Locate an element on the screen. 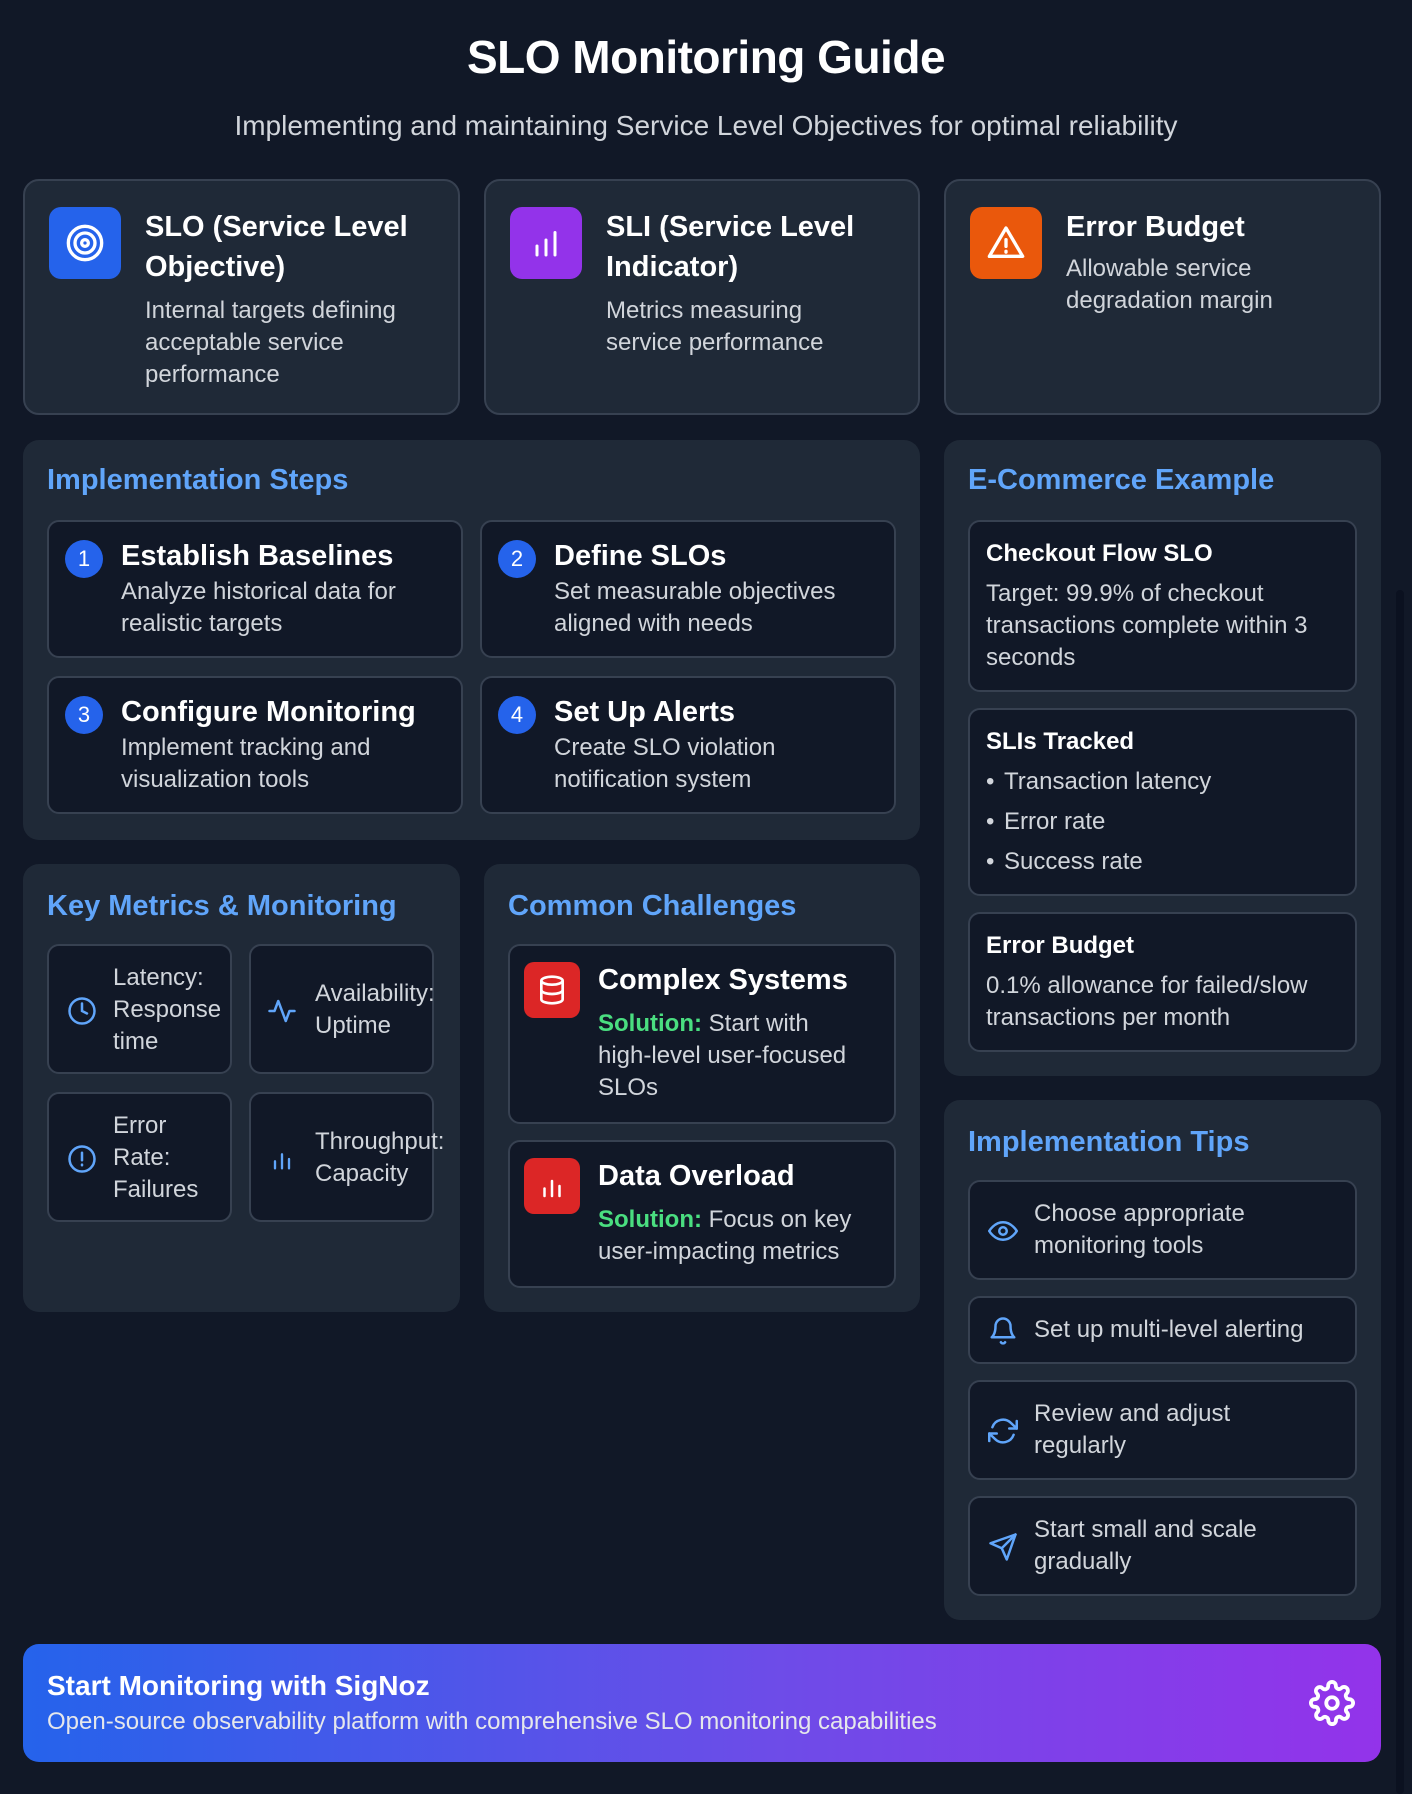 Image resolution: width=1412 pixels, height=1794 pixels. step-description: Create SLO violation notification system is located at coordinates (665, 763).